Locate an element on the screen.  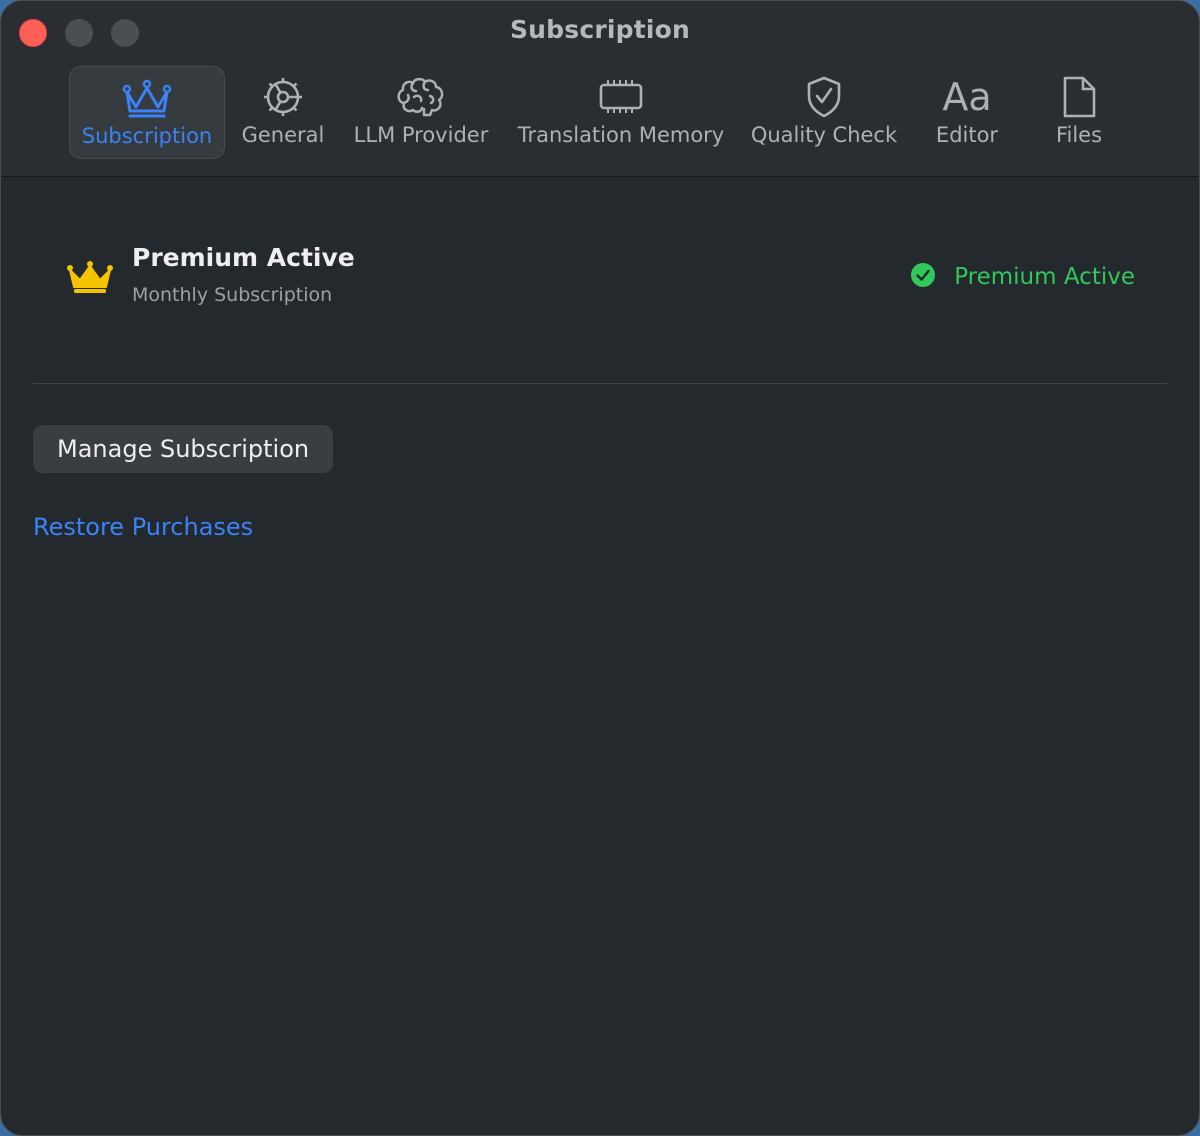
document-icon is located at coordinates (1079, 97).